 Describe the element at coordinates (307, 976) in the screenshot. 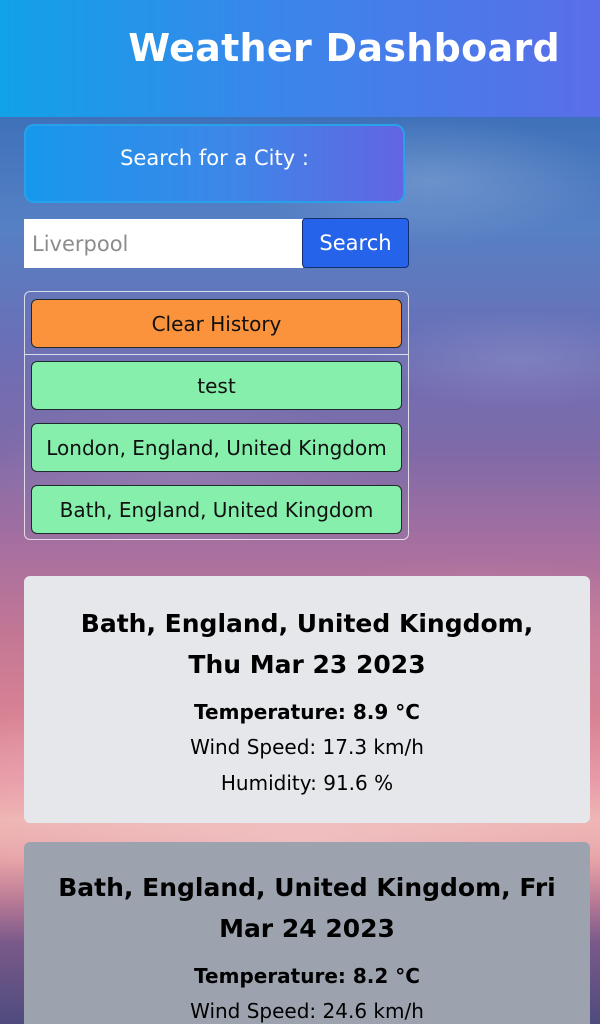

I see `temperature-value: Temperature: 8.2 °C` at that location.